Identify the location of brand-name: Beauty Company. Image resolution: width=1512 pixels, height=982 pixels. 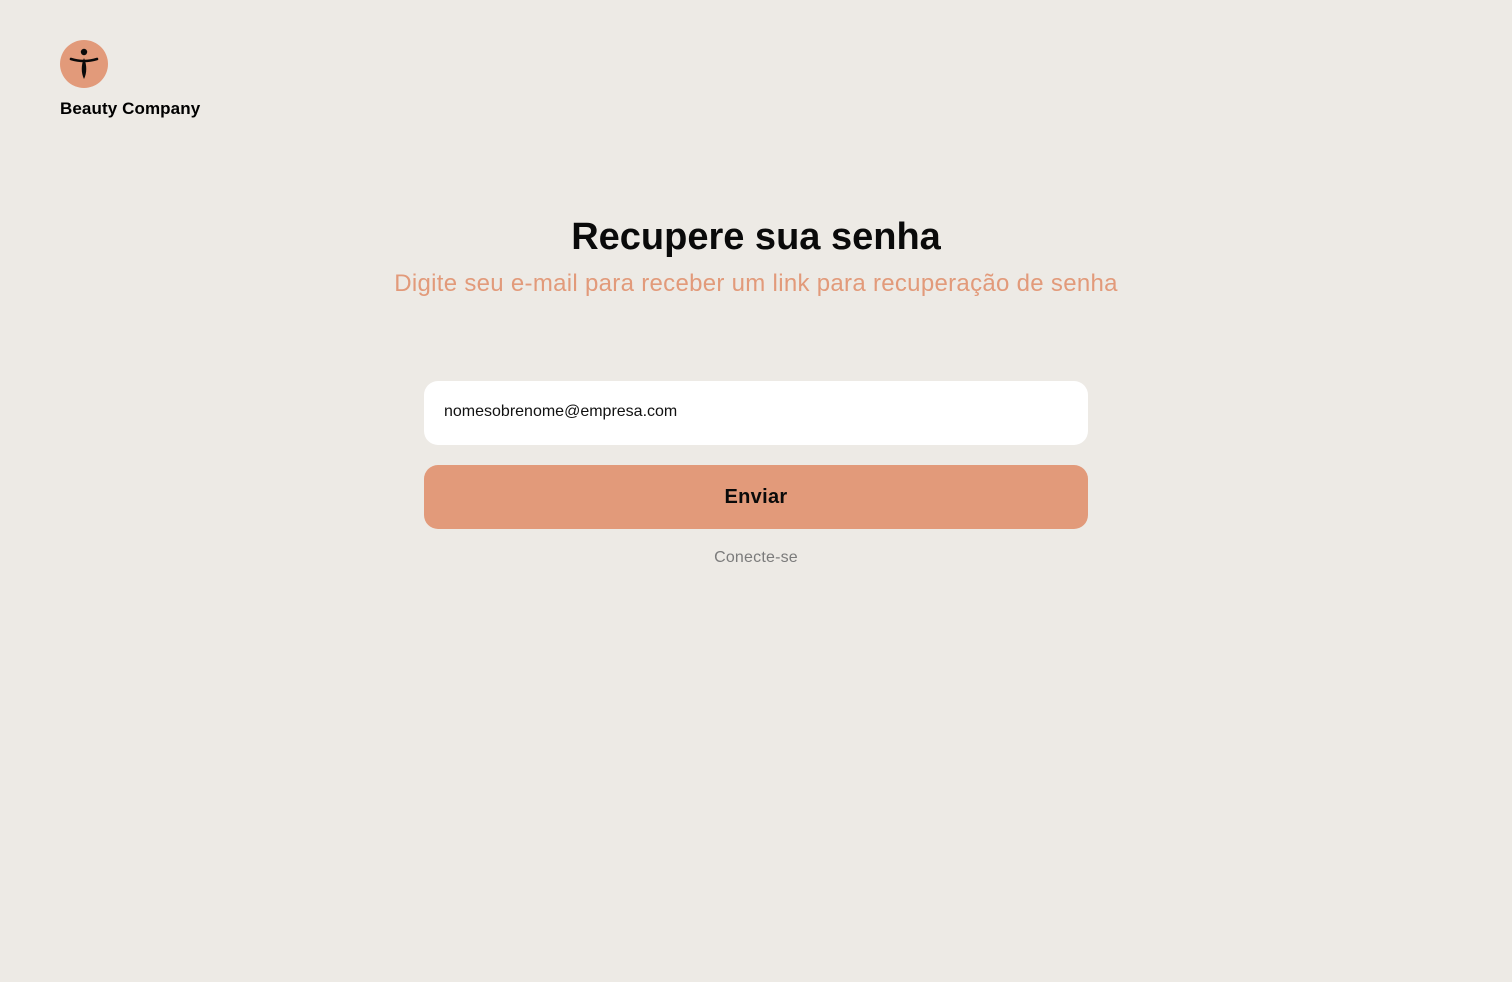
(130, 108).